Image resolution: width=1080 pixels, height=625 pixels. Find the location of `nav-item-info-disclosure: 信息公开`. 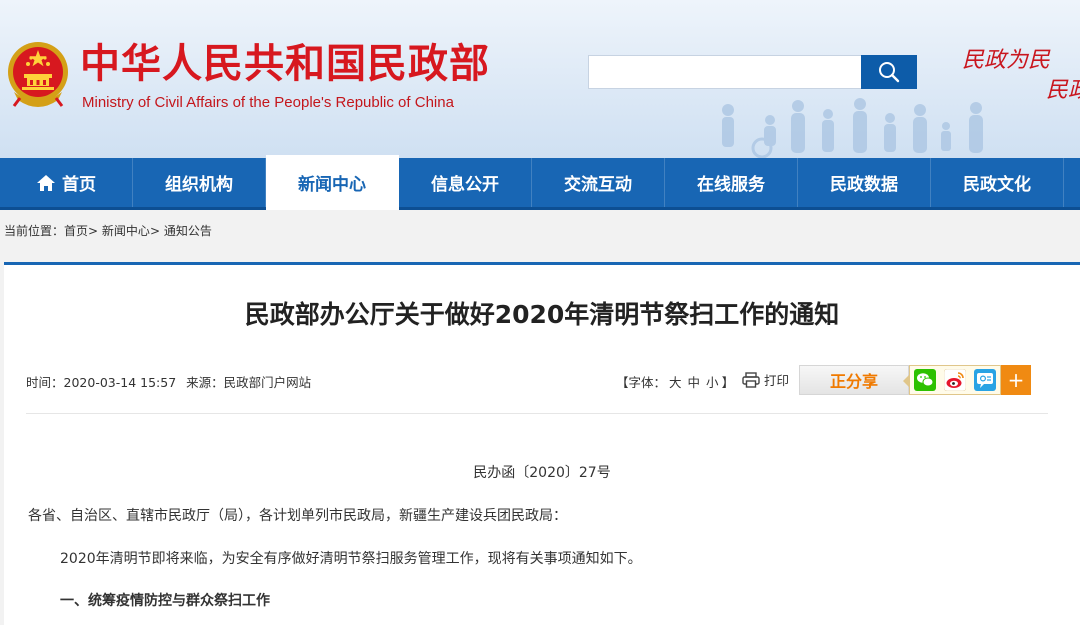

nav-item-info-disclosure: 信息公开 is located at coordinates (465, 182).